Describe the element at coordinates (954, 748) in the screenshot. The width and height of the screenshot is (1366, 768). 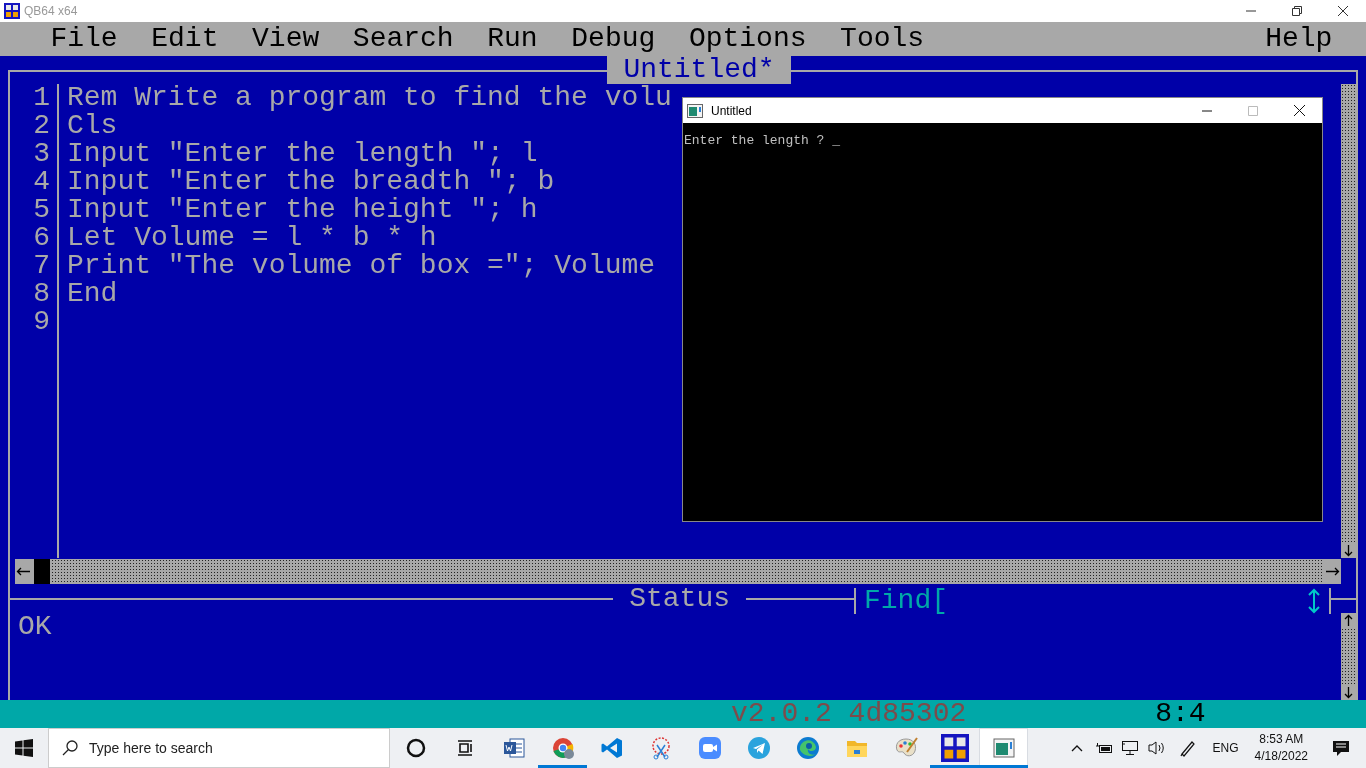
I see `qb64-logo-icon` at that location.